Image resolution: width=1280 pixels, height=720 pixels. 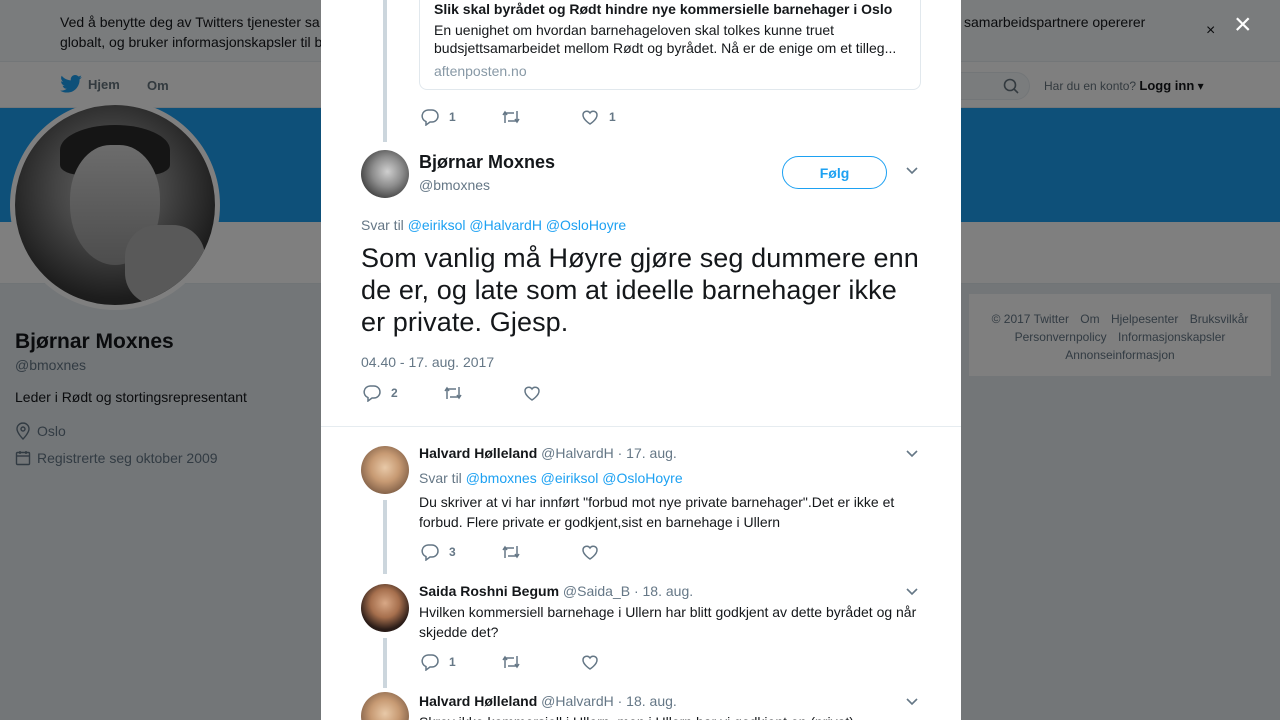 I want to click on like-count: 1, so click(x=612, y=117).